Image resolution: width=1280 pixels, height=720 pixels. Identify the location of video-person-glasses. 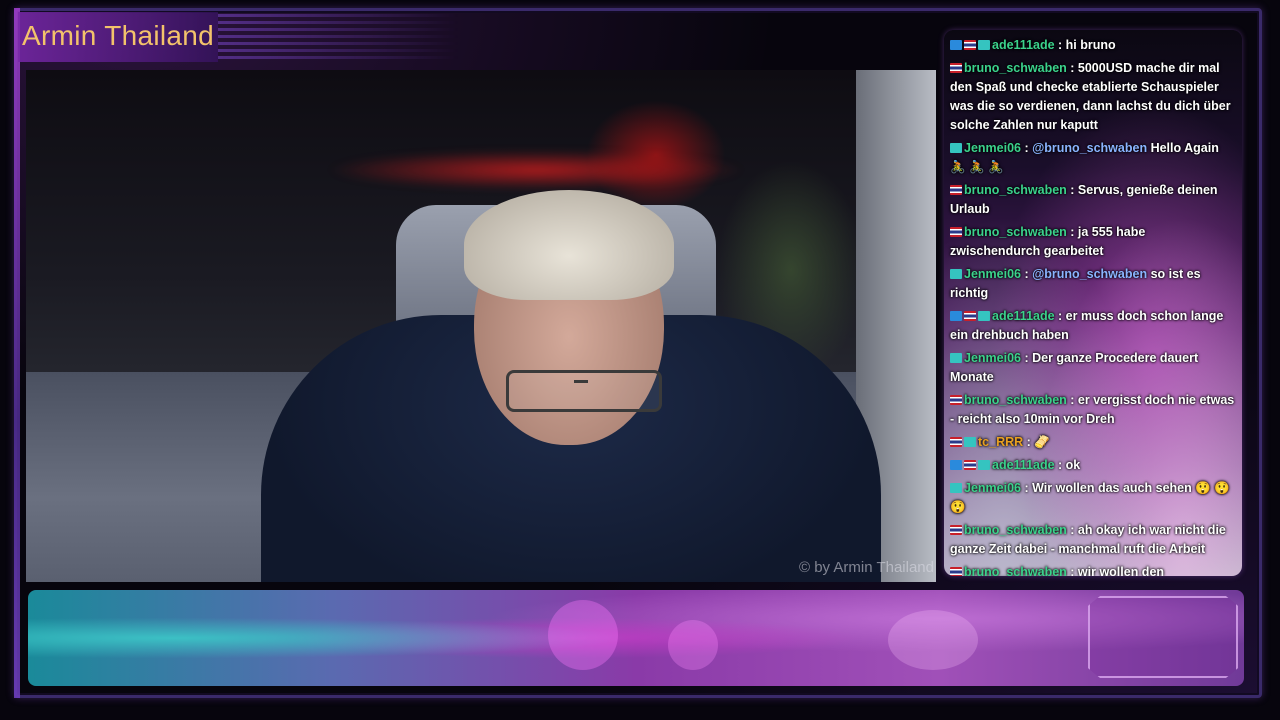
(584, 391).